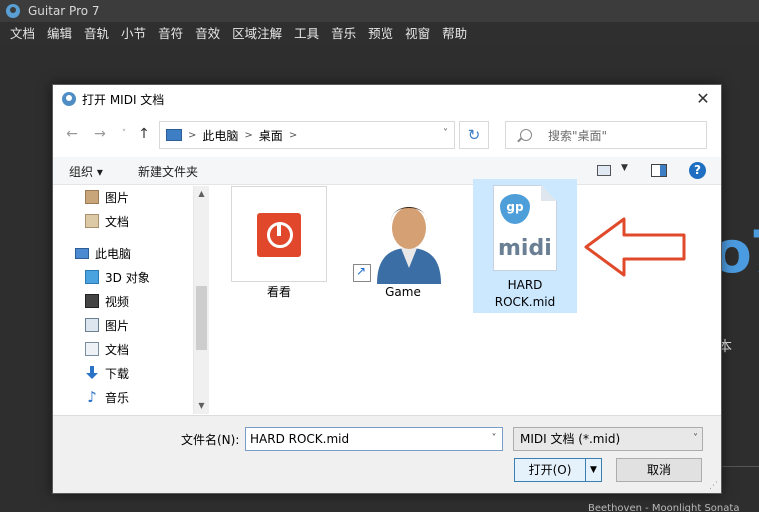 Image resolution: width=759 pixels, height=512 pixels. What do you see at coordinates (133, 34) in the screenshot?
I see `menu-bar-measure: 小节` at bounding box center [133, 34].